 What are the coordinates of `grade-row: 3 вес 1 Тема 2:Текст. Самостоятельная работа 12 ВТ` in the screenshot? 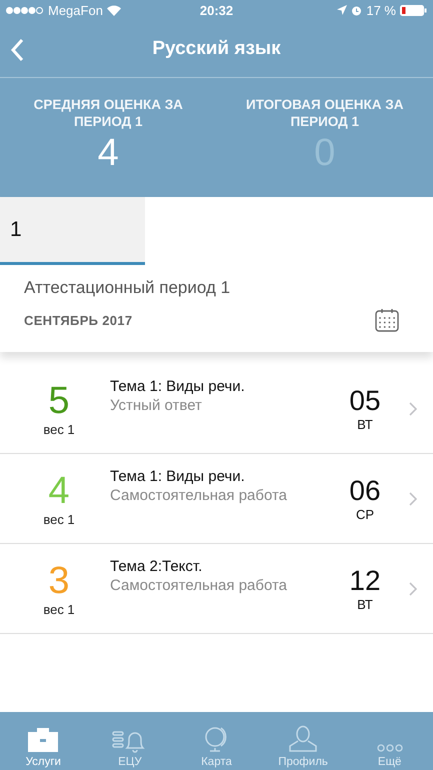 It's located at (216, 589).